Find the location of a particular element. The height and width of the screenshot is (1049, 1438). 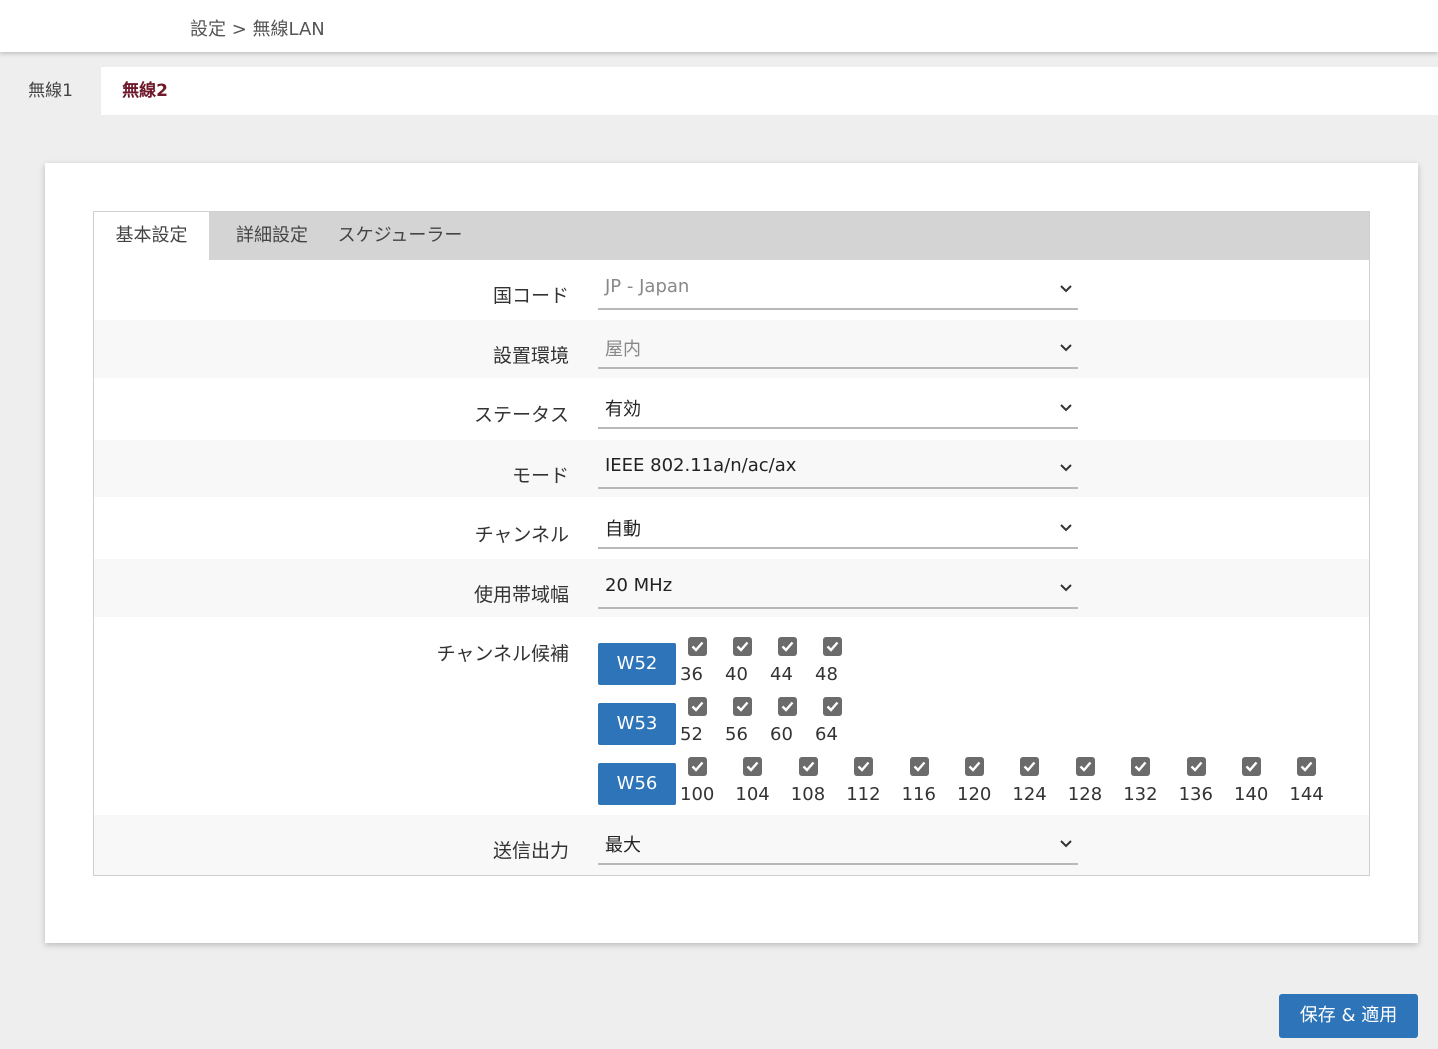

group-button-w52: W52 is located at coordinates (637, 664).